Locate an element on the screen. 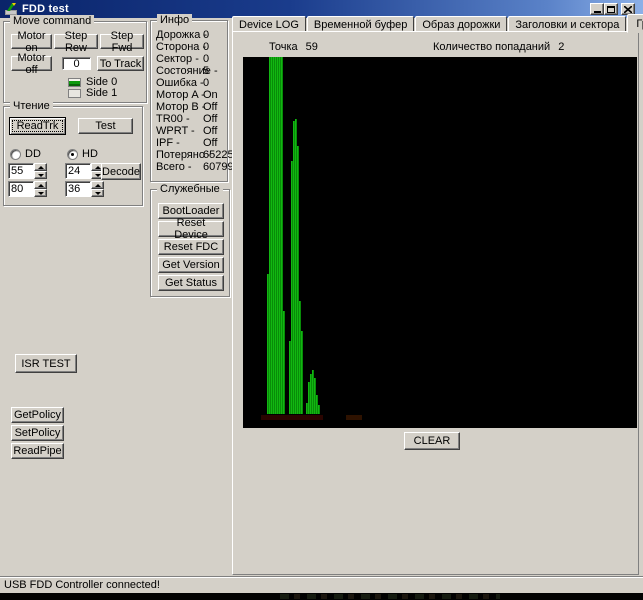  group-move-command-label: Move command is located at coordinates (52, 21).